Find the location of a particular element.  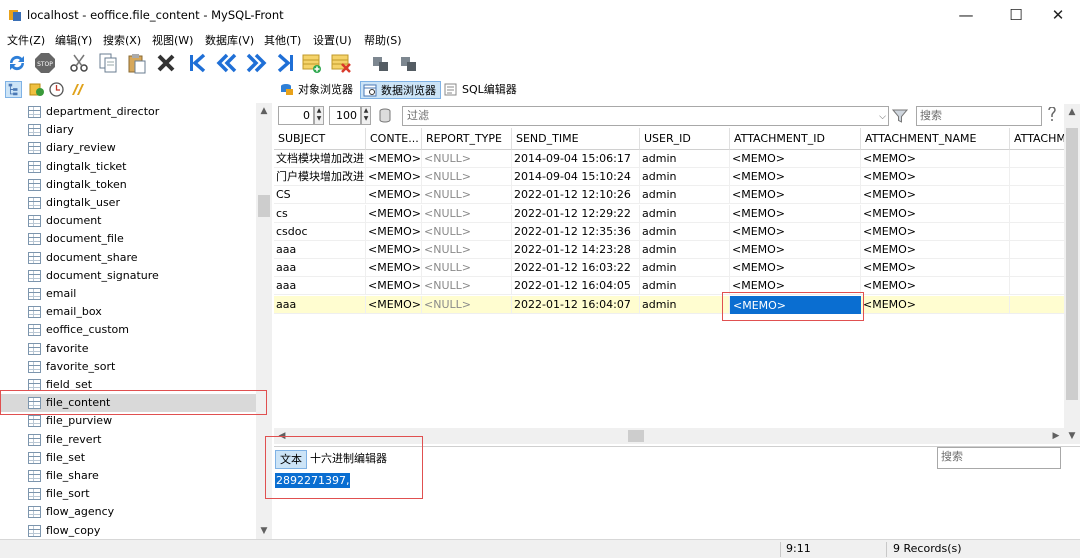

grid-scroll-up-arrow: ▲ is located at coordinates (1072, 112).